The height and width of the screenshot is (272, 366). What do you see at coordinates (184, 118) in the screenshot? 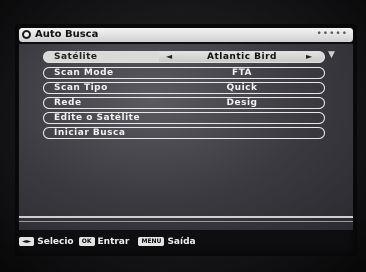
I see `menu-item-edite-satelite: Edite o Satélite` at bounding box center [184, 118].